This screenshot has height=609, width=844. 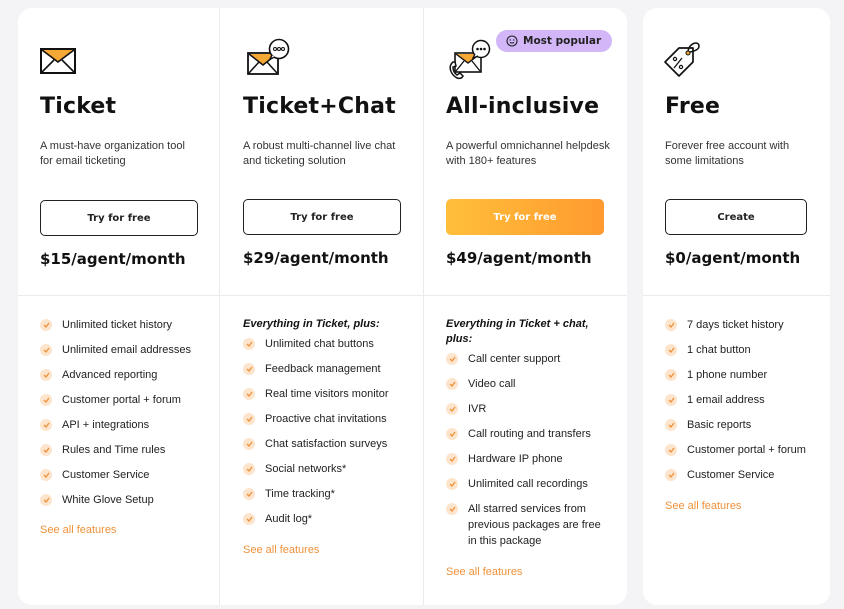 What do you see at coordinates (737, 350) in the screenshot?
I see `feature-item: 1 chat button` at bounding box center [737, 350].